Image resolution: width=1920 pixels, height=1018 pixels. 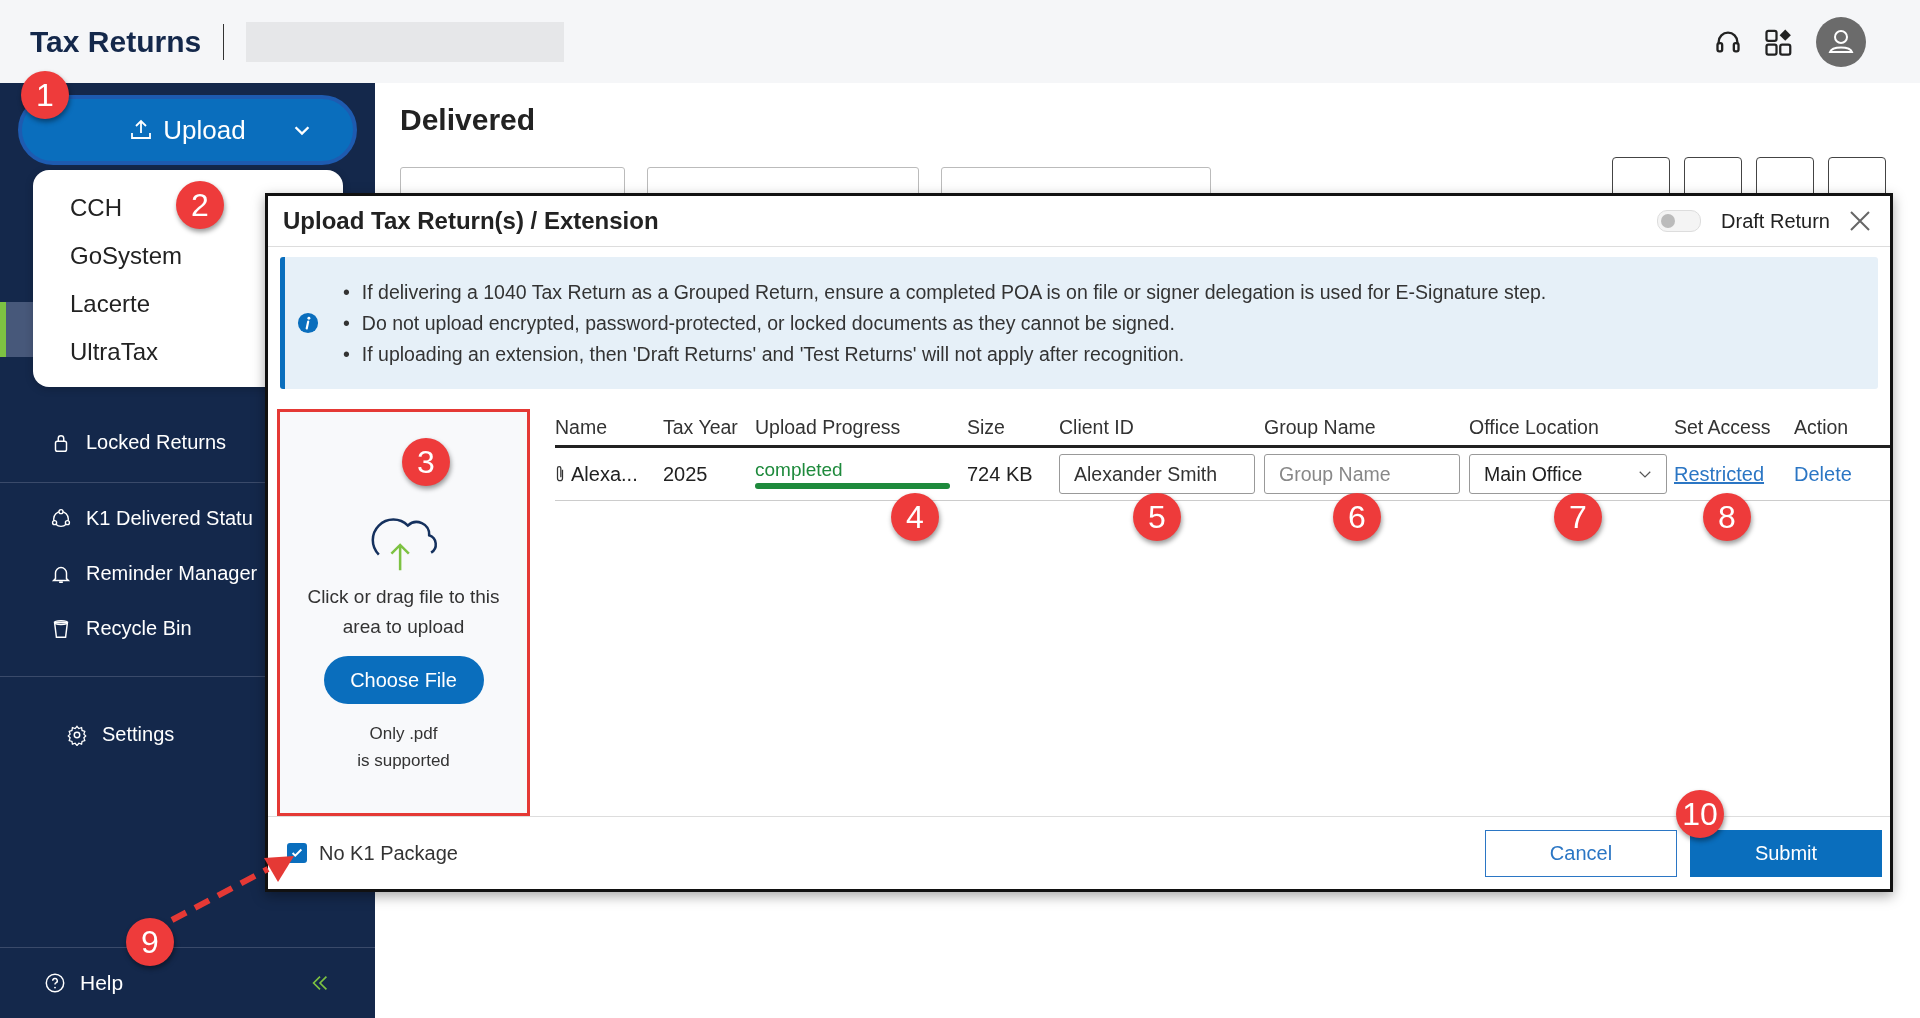 I want to click on checkmark-icon, so click(x=297, y=853).